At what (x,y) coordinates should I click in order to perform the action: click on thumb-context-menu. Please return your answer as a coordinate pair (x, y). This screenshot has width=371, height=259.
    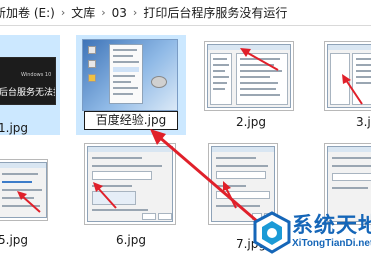
    Looking at the image, I should click on (126, 74).